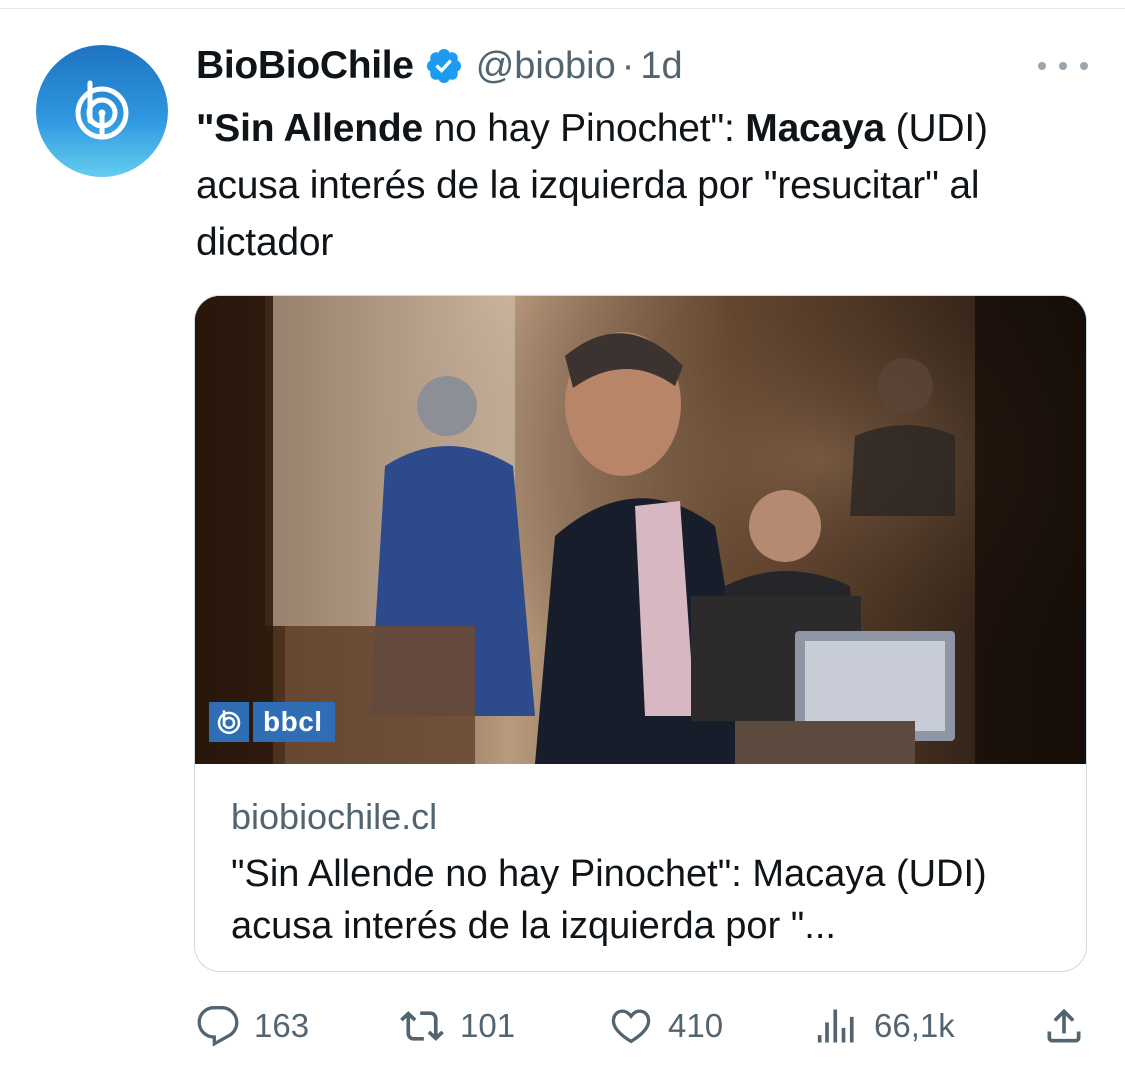 The width and height of the screenshot is (1125, 1087). What do you see at coordinates (631, 1026) in the screenshot?
I see `heart-icon` at bounding box center [631, 1026].